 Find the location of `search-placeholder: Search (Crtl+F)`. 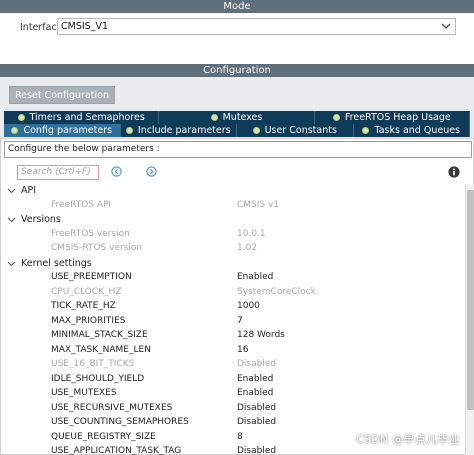

search-placeholder: Search (Crtl+F) is located at coordinates (56, 172).